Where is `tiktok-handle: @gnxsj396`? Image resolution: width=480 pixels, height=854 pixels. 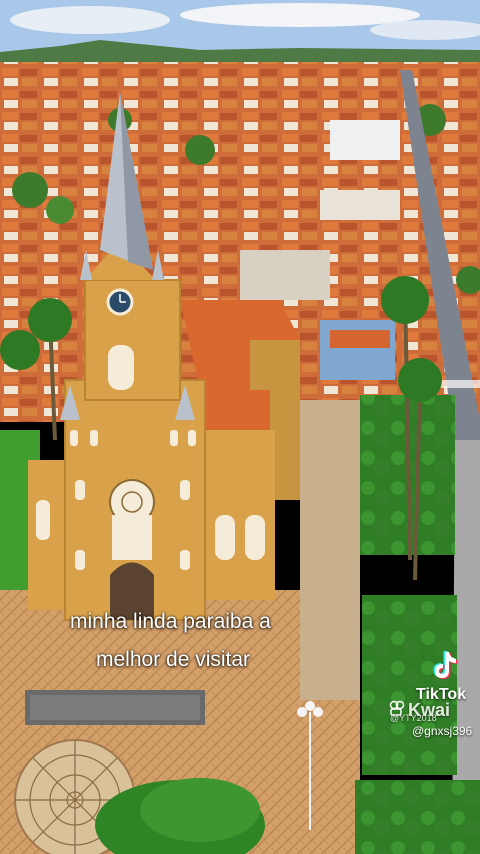 tiktok-handle: @gnxsj396 is located at coordinates (442, 731).